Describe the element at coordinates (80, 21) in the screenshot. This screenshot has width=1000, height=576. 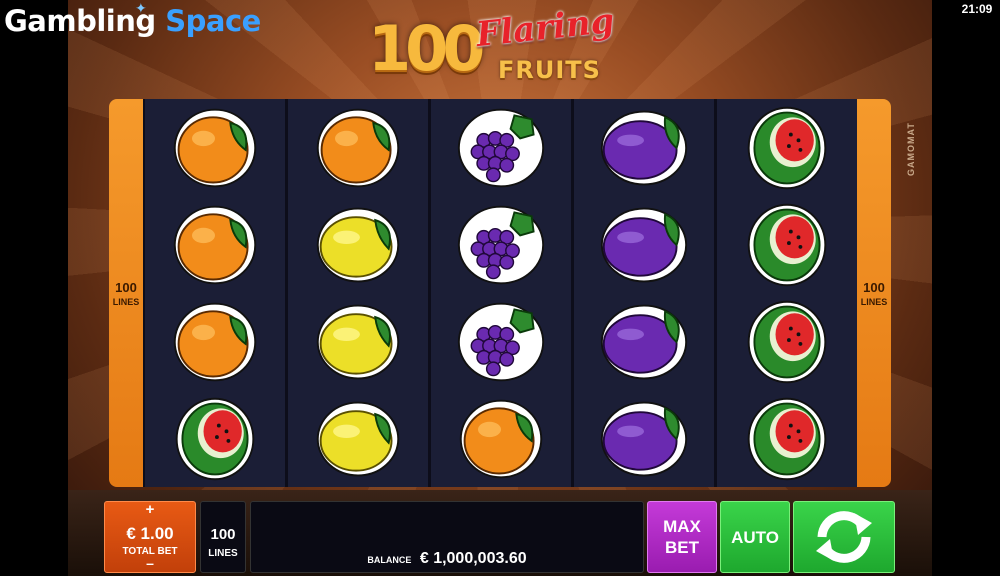
I see `watermark-word-1: Gambling` at that location.